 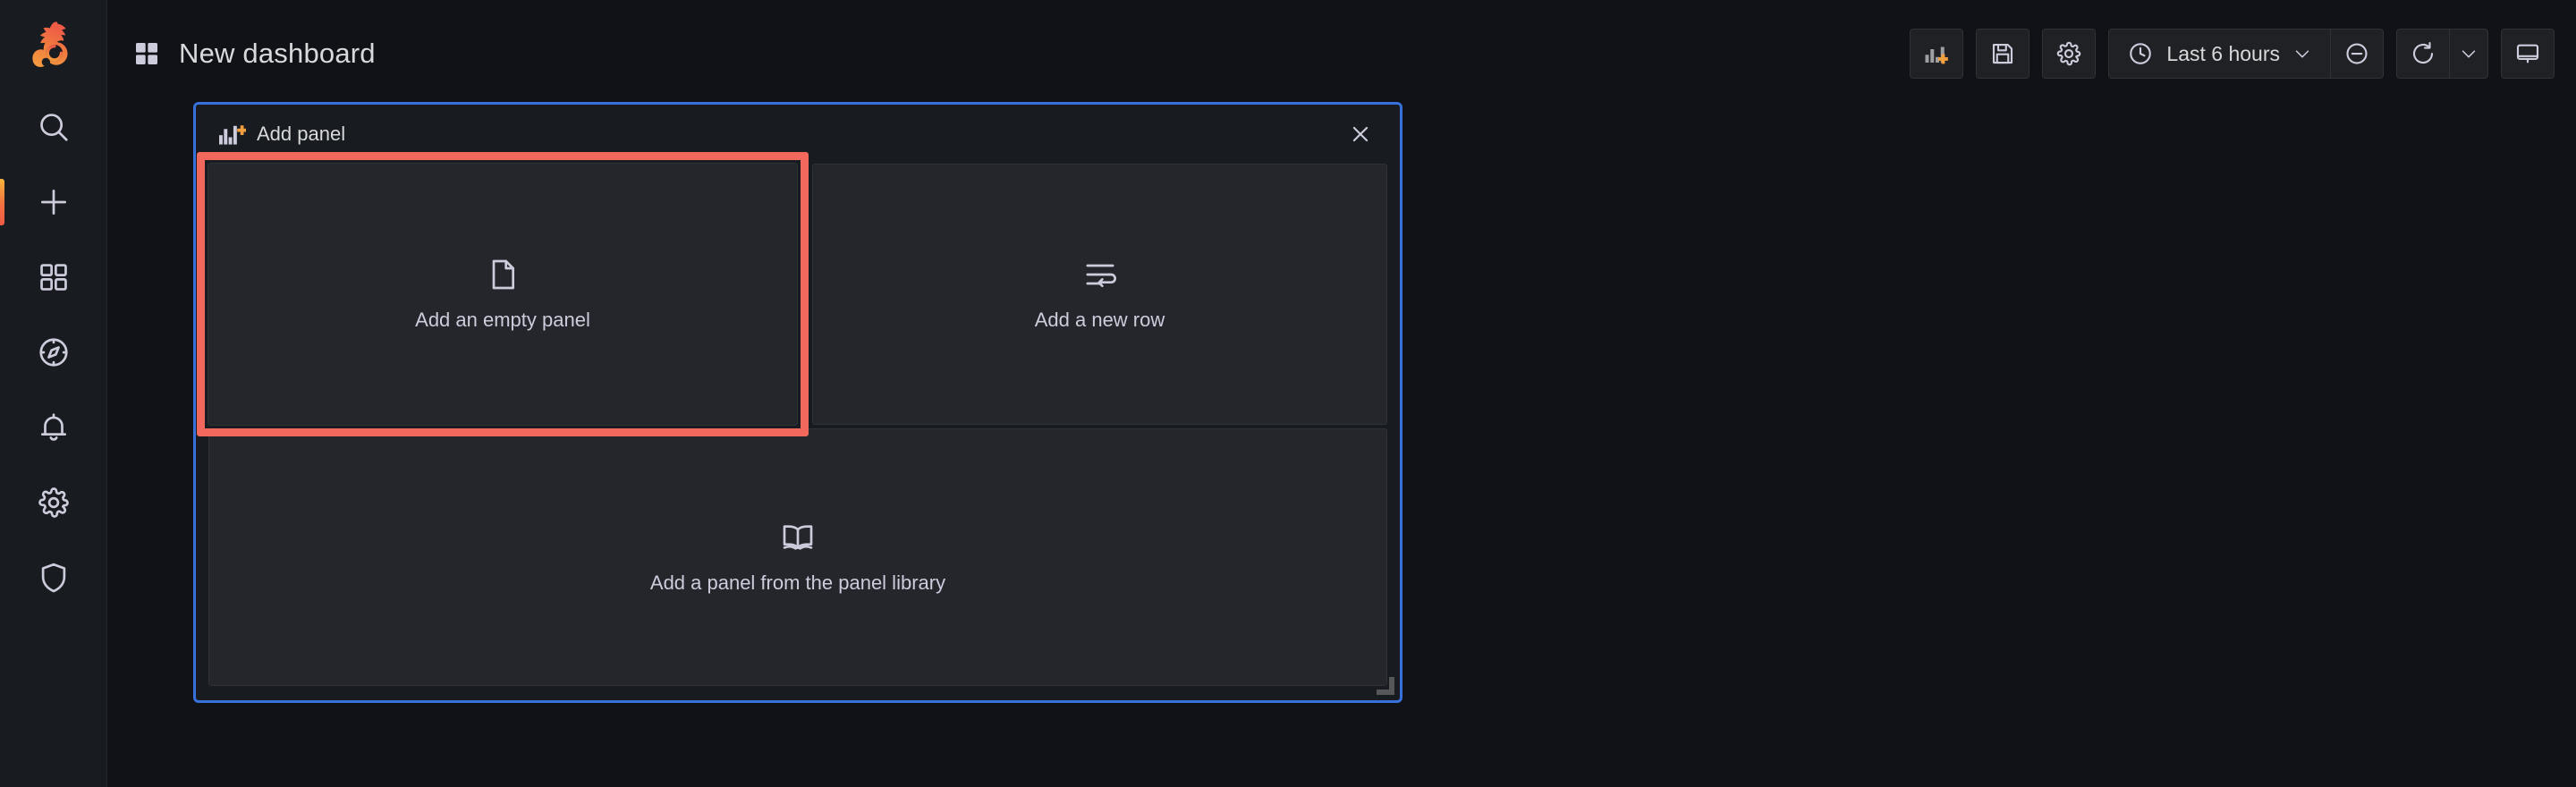 What do you see at coordinates (1099, 320) in the screenshot?
I see `add-new-row-label: Add a new row` at bounding box center [1099, 320].